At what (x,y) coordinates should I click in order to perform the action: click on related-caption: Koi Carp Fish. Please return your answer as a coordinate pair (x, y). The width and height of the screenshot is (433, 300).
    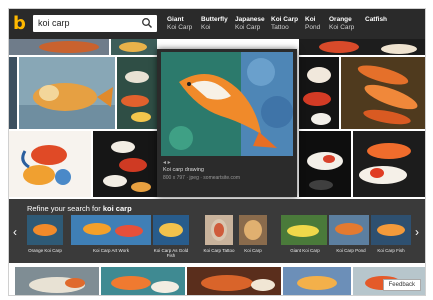
    Looking at the image, I should click on (391, 250).